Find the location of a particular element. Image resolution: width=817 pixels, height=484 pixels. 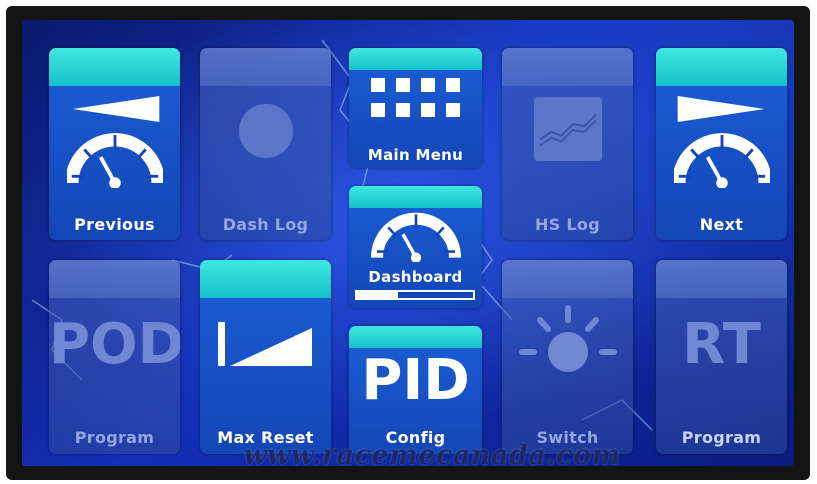

website-url: www.racemecanada.com is located at coordinates (432, 453).